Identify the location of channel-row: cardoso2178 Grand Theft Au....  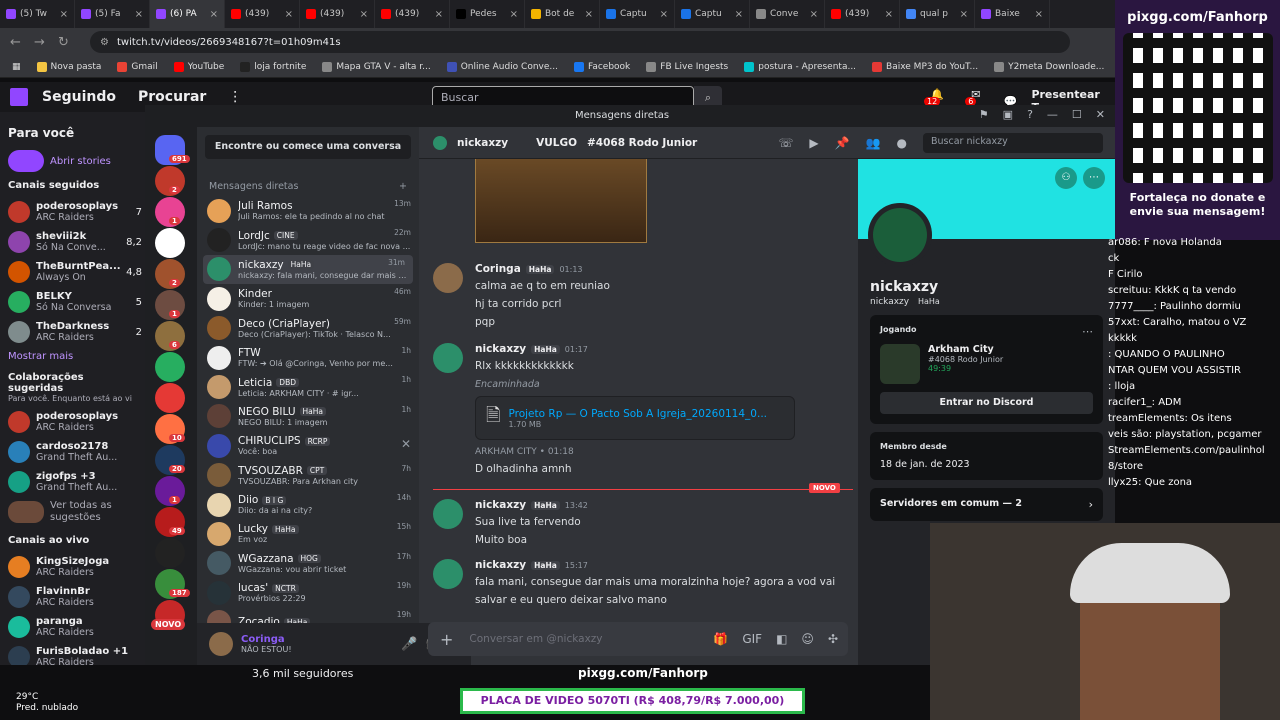
(75, 452).